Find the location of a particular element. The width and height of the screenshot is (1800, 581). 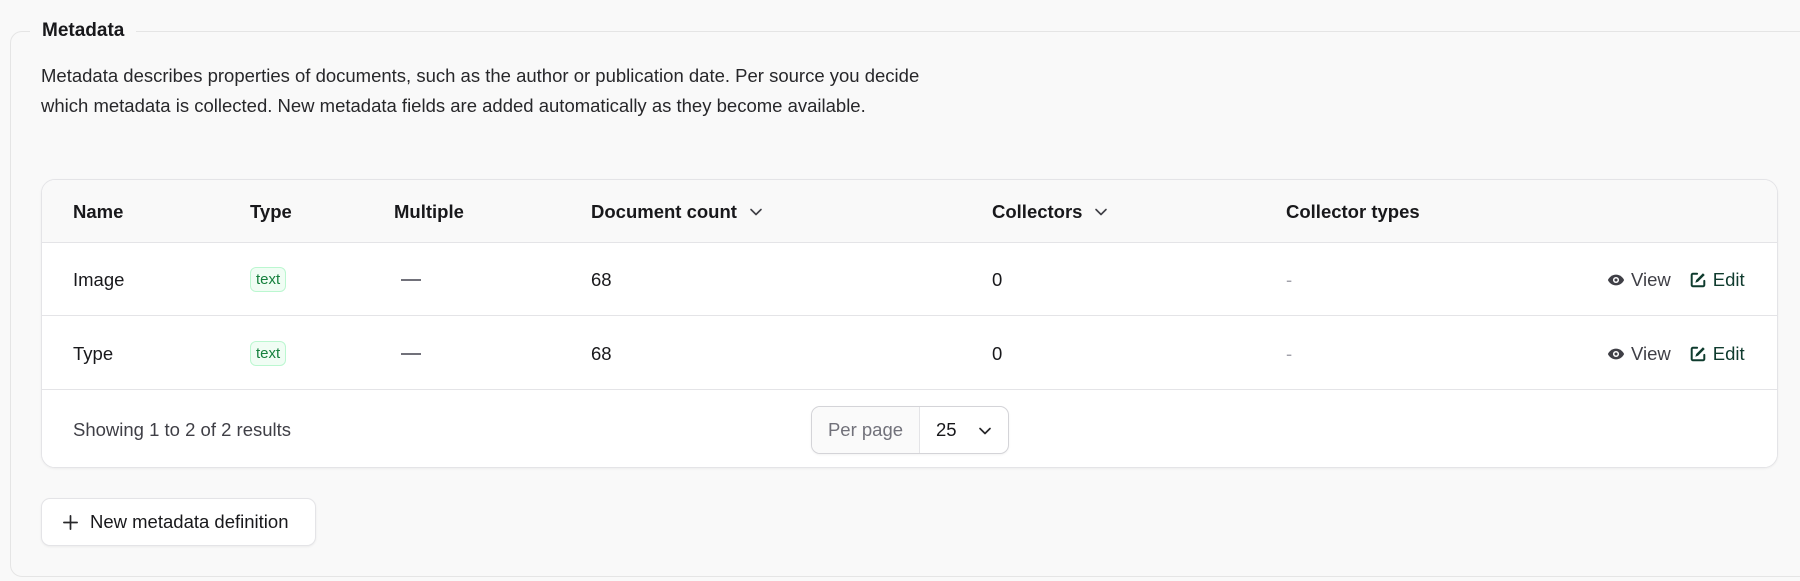

column-header-multiple: Multiple is located at coordinates (429, 211).